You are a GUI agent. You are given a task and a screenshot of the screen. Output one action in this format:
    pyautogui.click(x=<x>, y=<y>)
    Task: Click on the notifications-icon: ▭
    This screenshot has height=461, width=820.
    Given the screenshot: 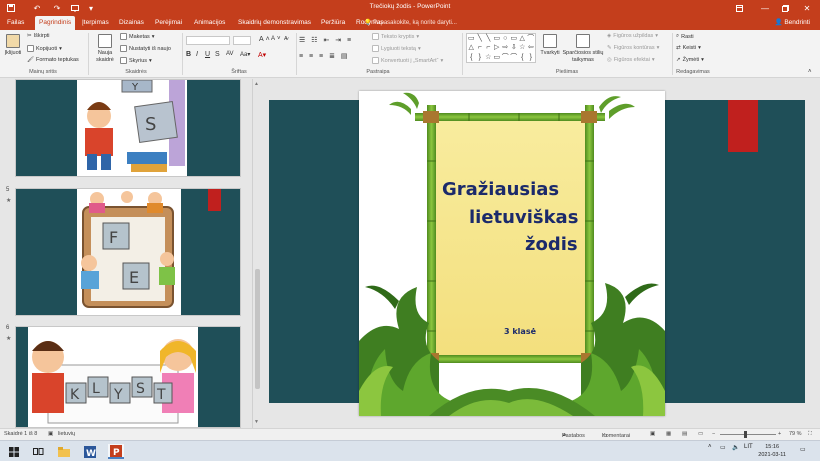 What is the action you would take?
    pyautogui.click(x=803, y=449)
    